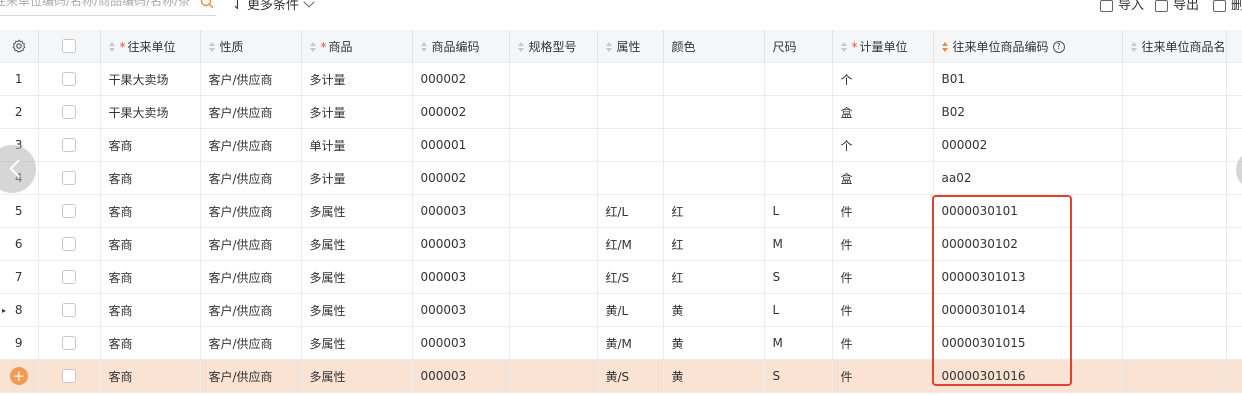  I want to click on cell-pcode: 00000301013, so click(1028, 277).